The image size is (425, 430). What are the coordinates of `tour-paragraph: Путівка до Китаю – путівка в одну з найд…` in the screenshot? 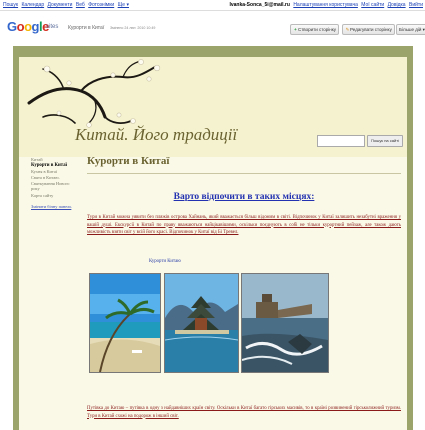 It's located at (244, 412).